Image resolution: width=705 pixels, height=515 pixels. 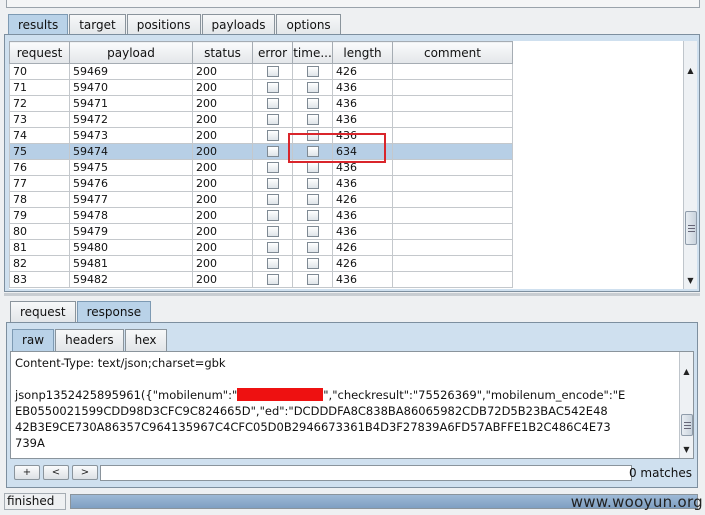 I want to click on cell-payload: 59482, so click(x=131, y=279).